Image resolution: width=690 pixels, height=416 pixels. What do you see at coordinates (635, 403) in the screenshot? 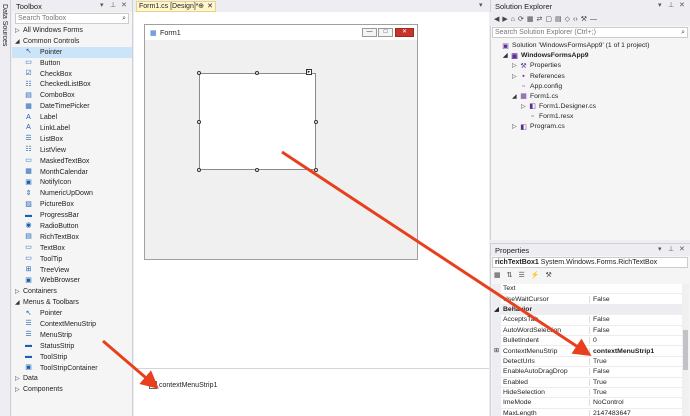
I see `property-value: NoControl` at bounding box center [635, 403].